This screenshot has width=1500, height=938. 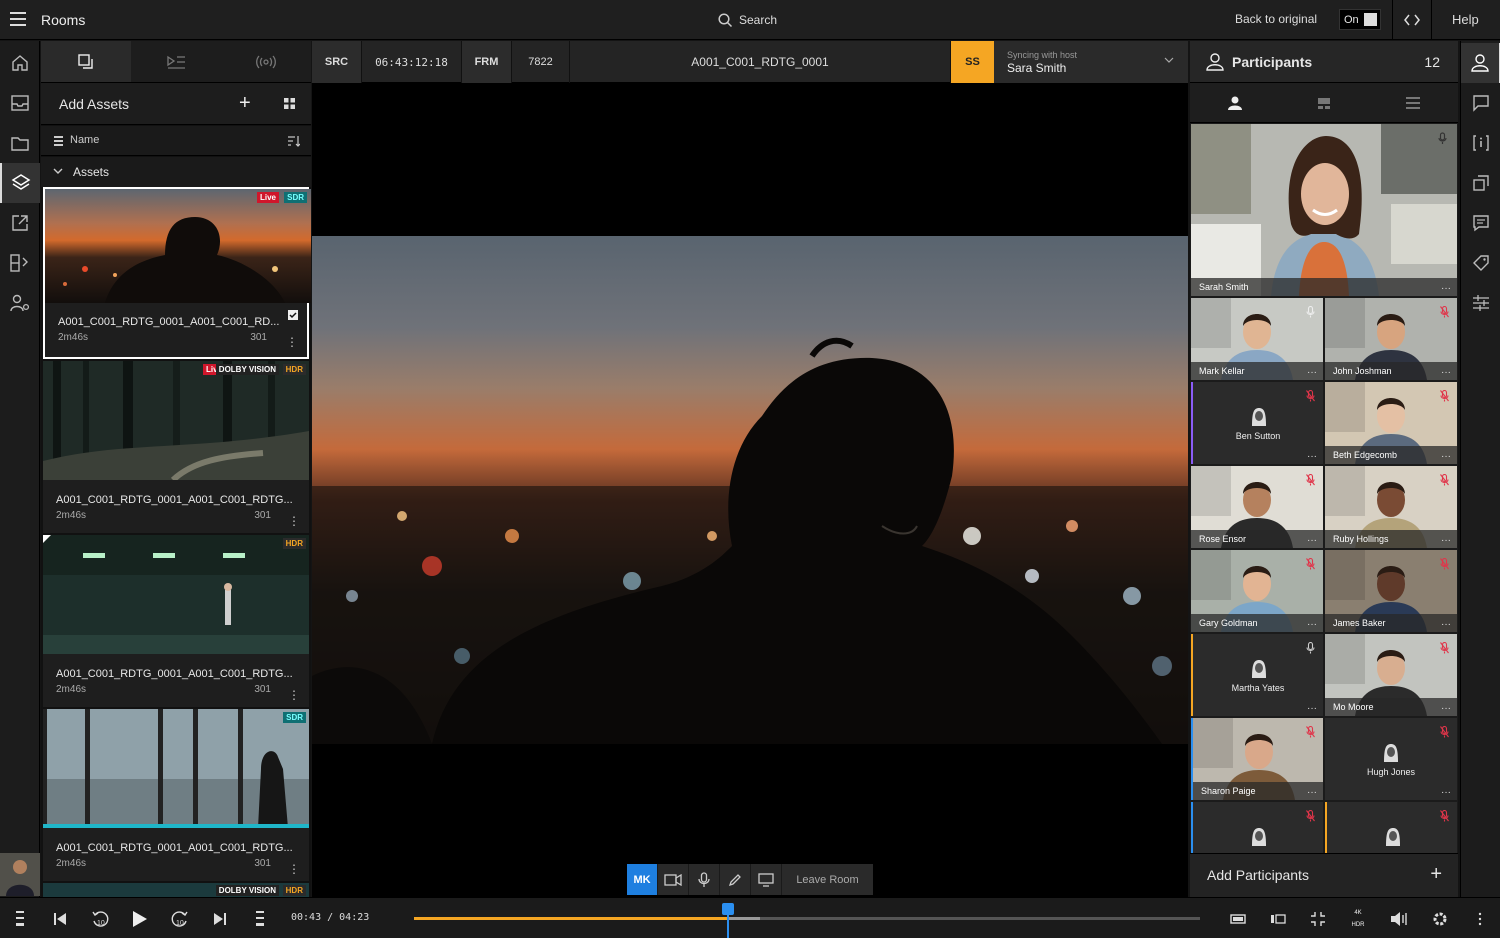 What do you see at coordinates (1358, 918) in the screenshot?
I see `quality-selector: 4K HDR` at bounding box center [1358, 918].